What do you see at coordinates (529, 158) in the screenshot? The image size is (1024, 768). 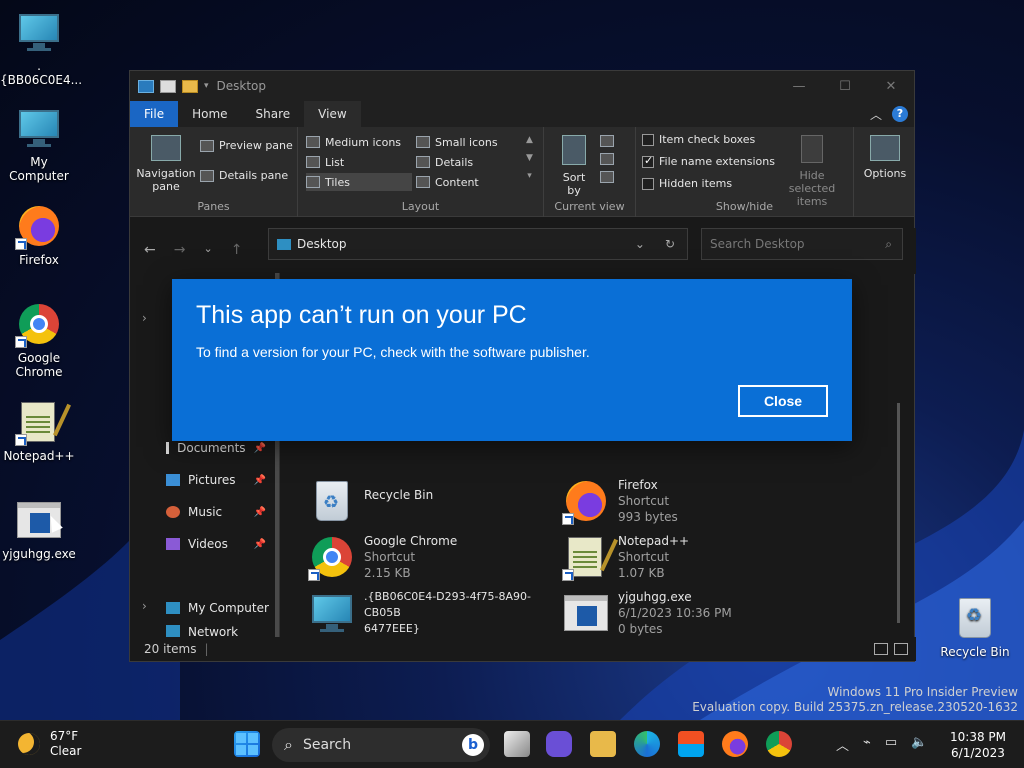 I see `layout-scroll: ▲ ▼ ▾` at bounding box center [529, 158].